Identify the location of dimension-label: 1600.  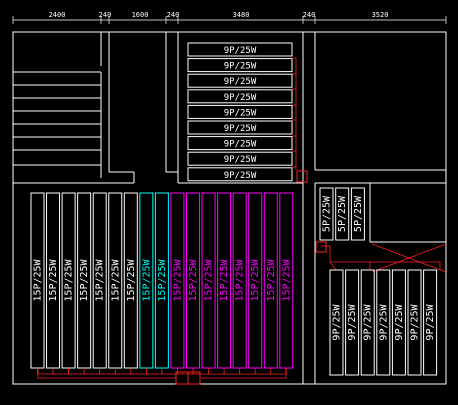
(140, 15).